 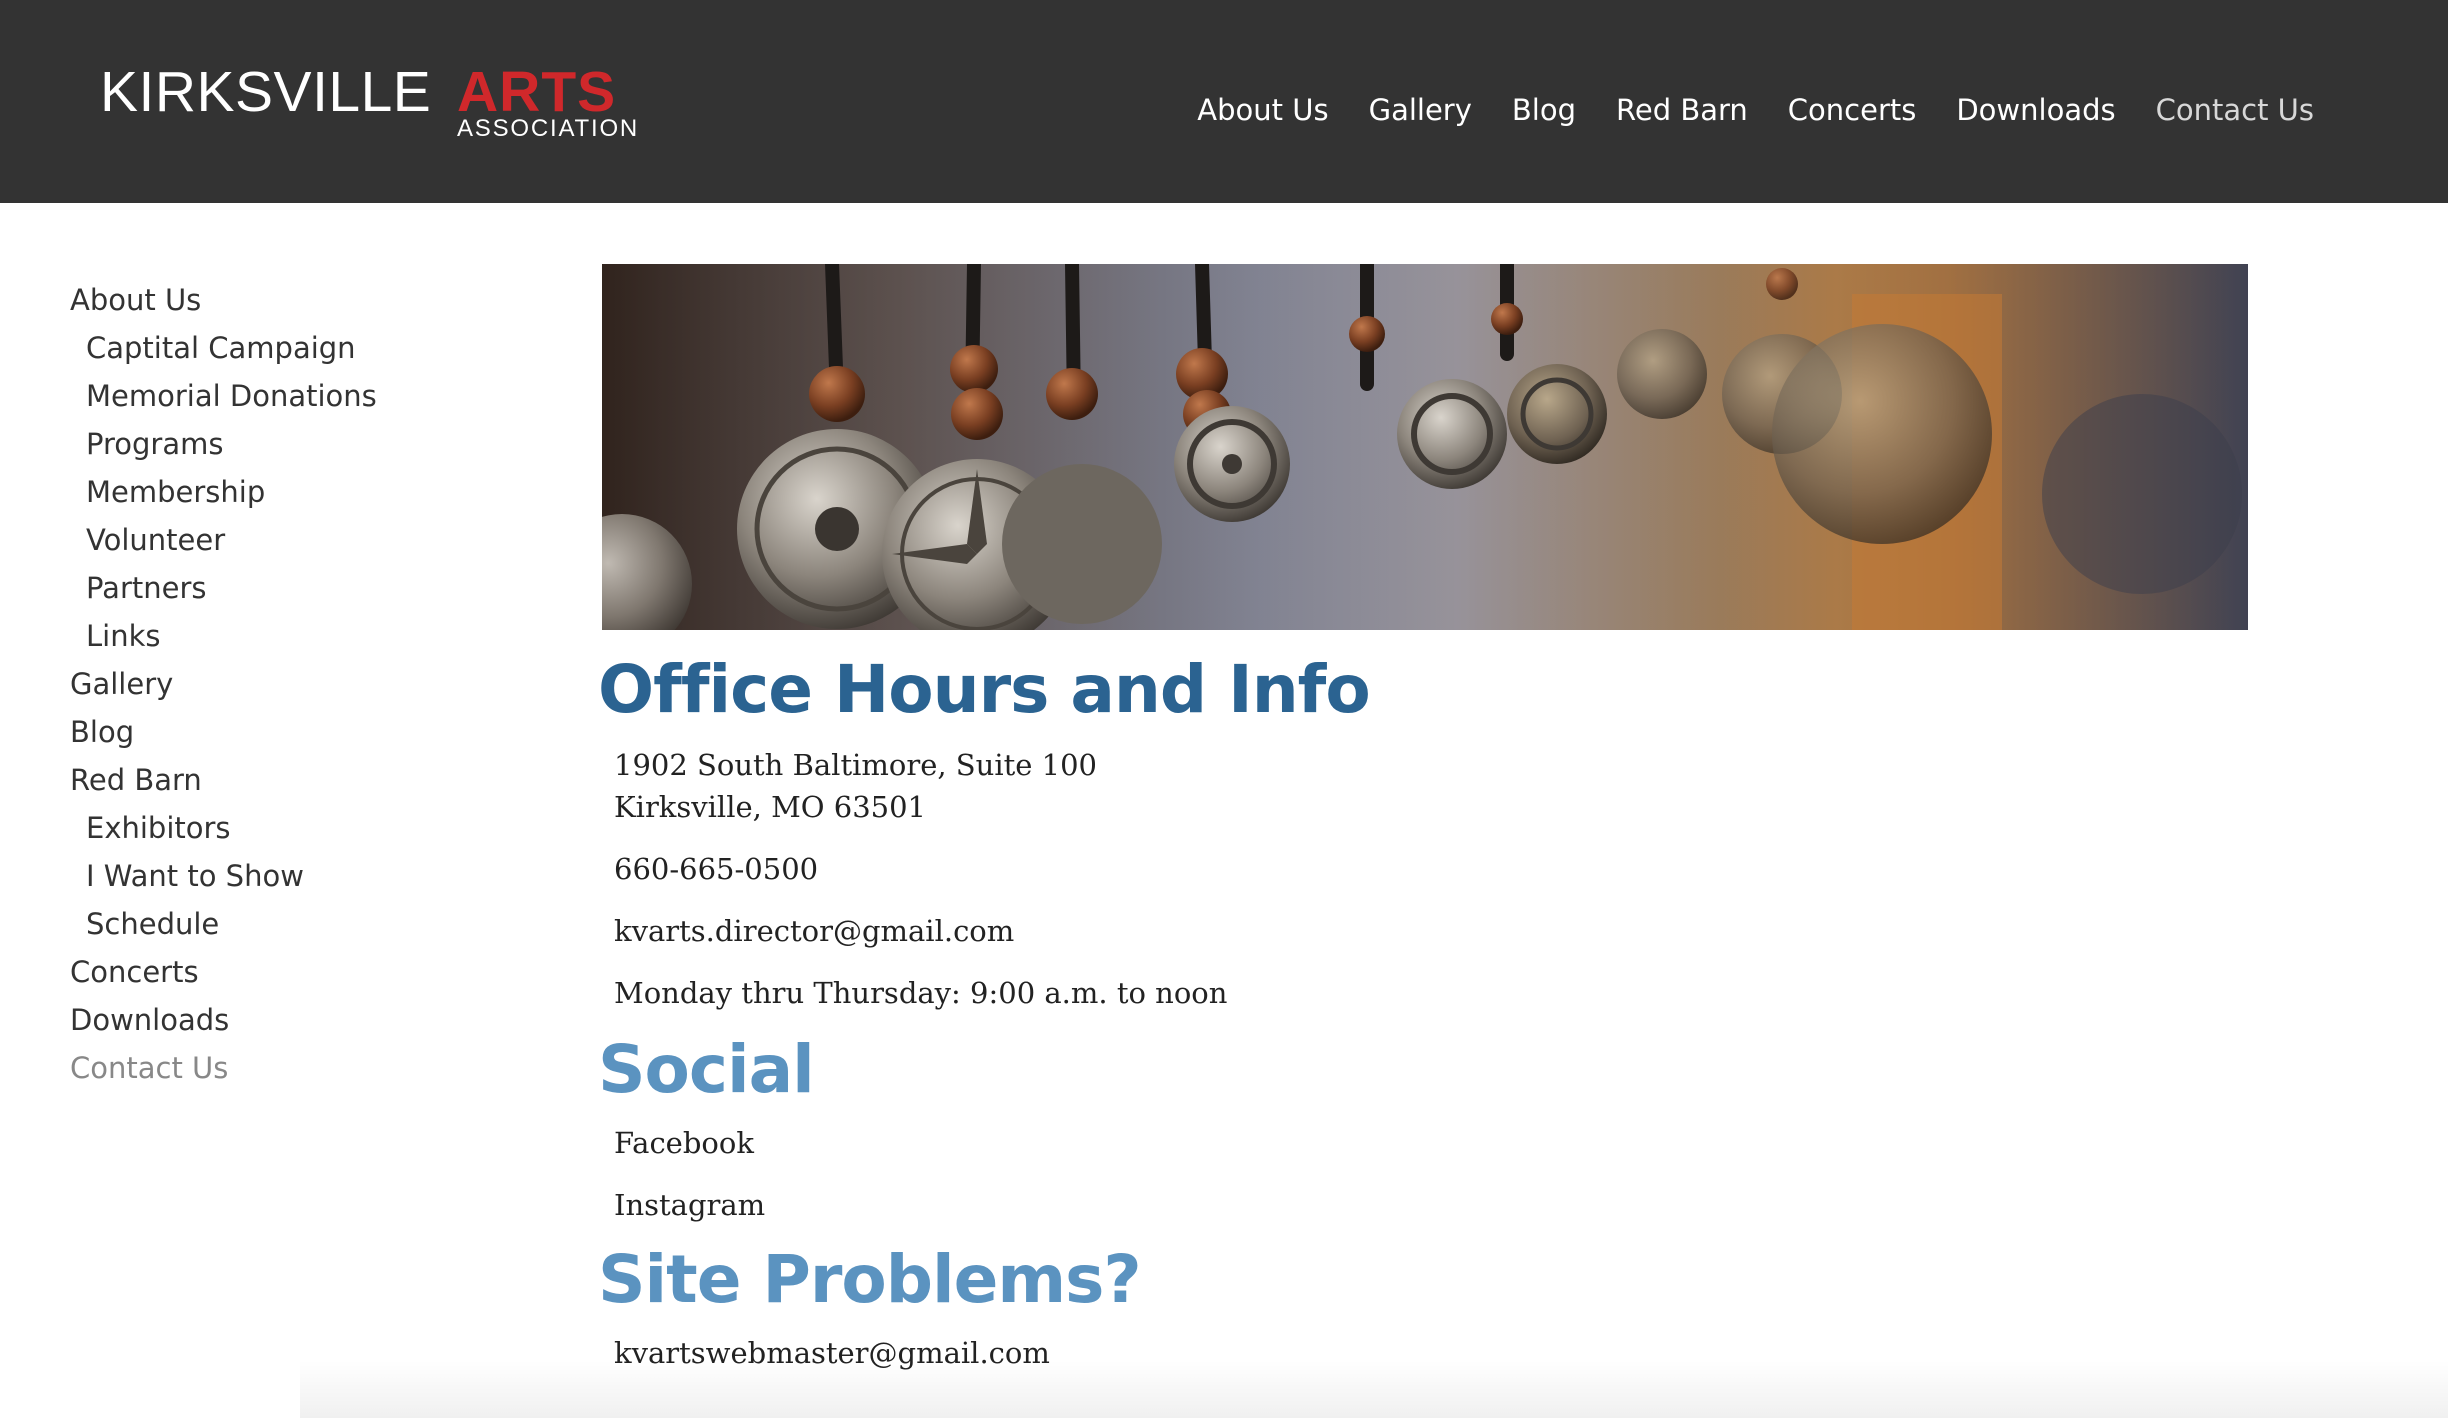 What do you see at coordinates (1852, 110) in the screenshot?
I see `nav-concerts: Concerts` at bounding box center [1852, 110].